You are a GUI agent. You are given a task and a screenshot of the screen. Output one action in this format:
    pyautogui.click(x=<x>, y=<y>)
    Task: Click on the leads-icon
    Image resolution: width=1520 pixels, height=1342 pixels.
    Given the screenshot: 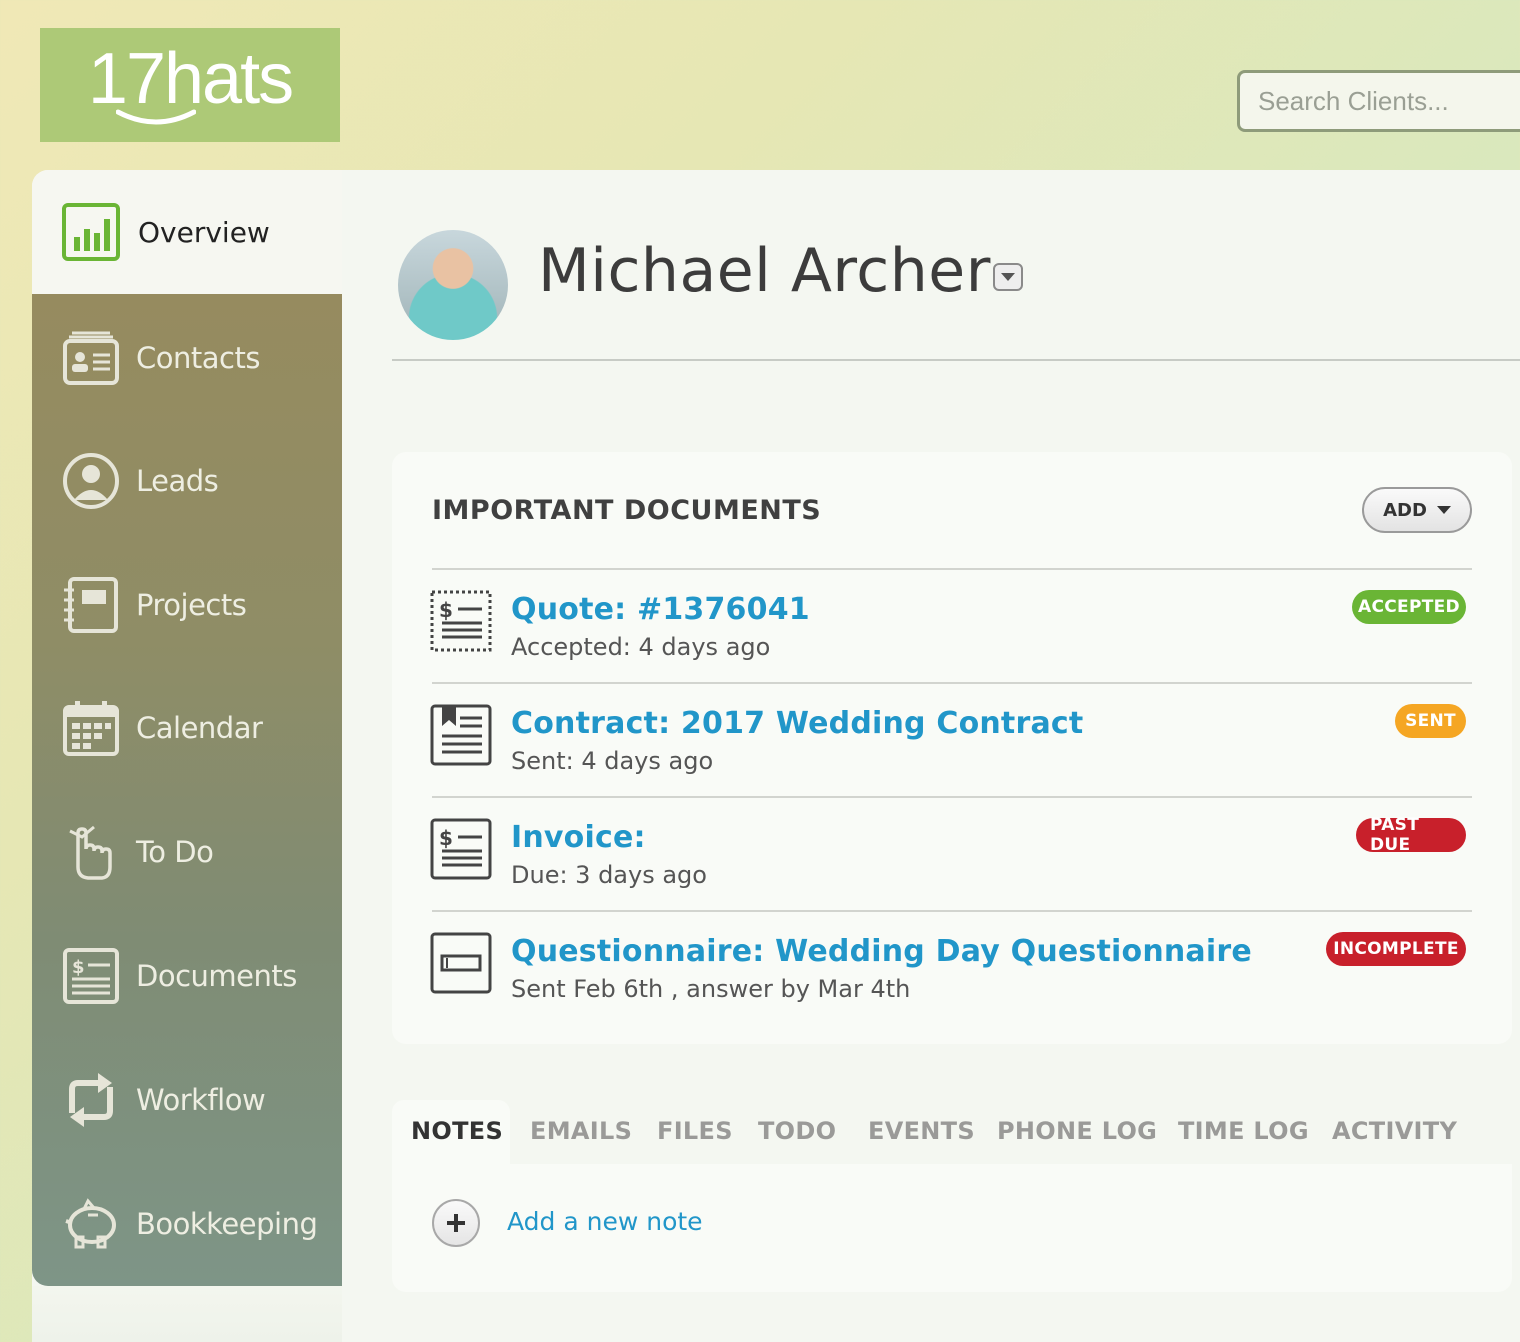 What is the action you would take?
    pyautogui.click(x=91, y=481)
    